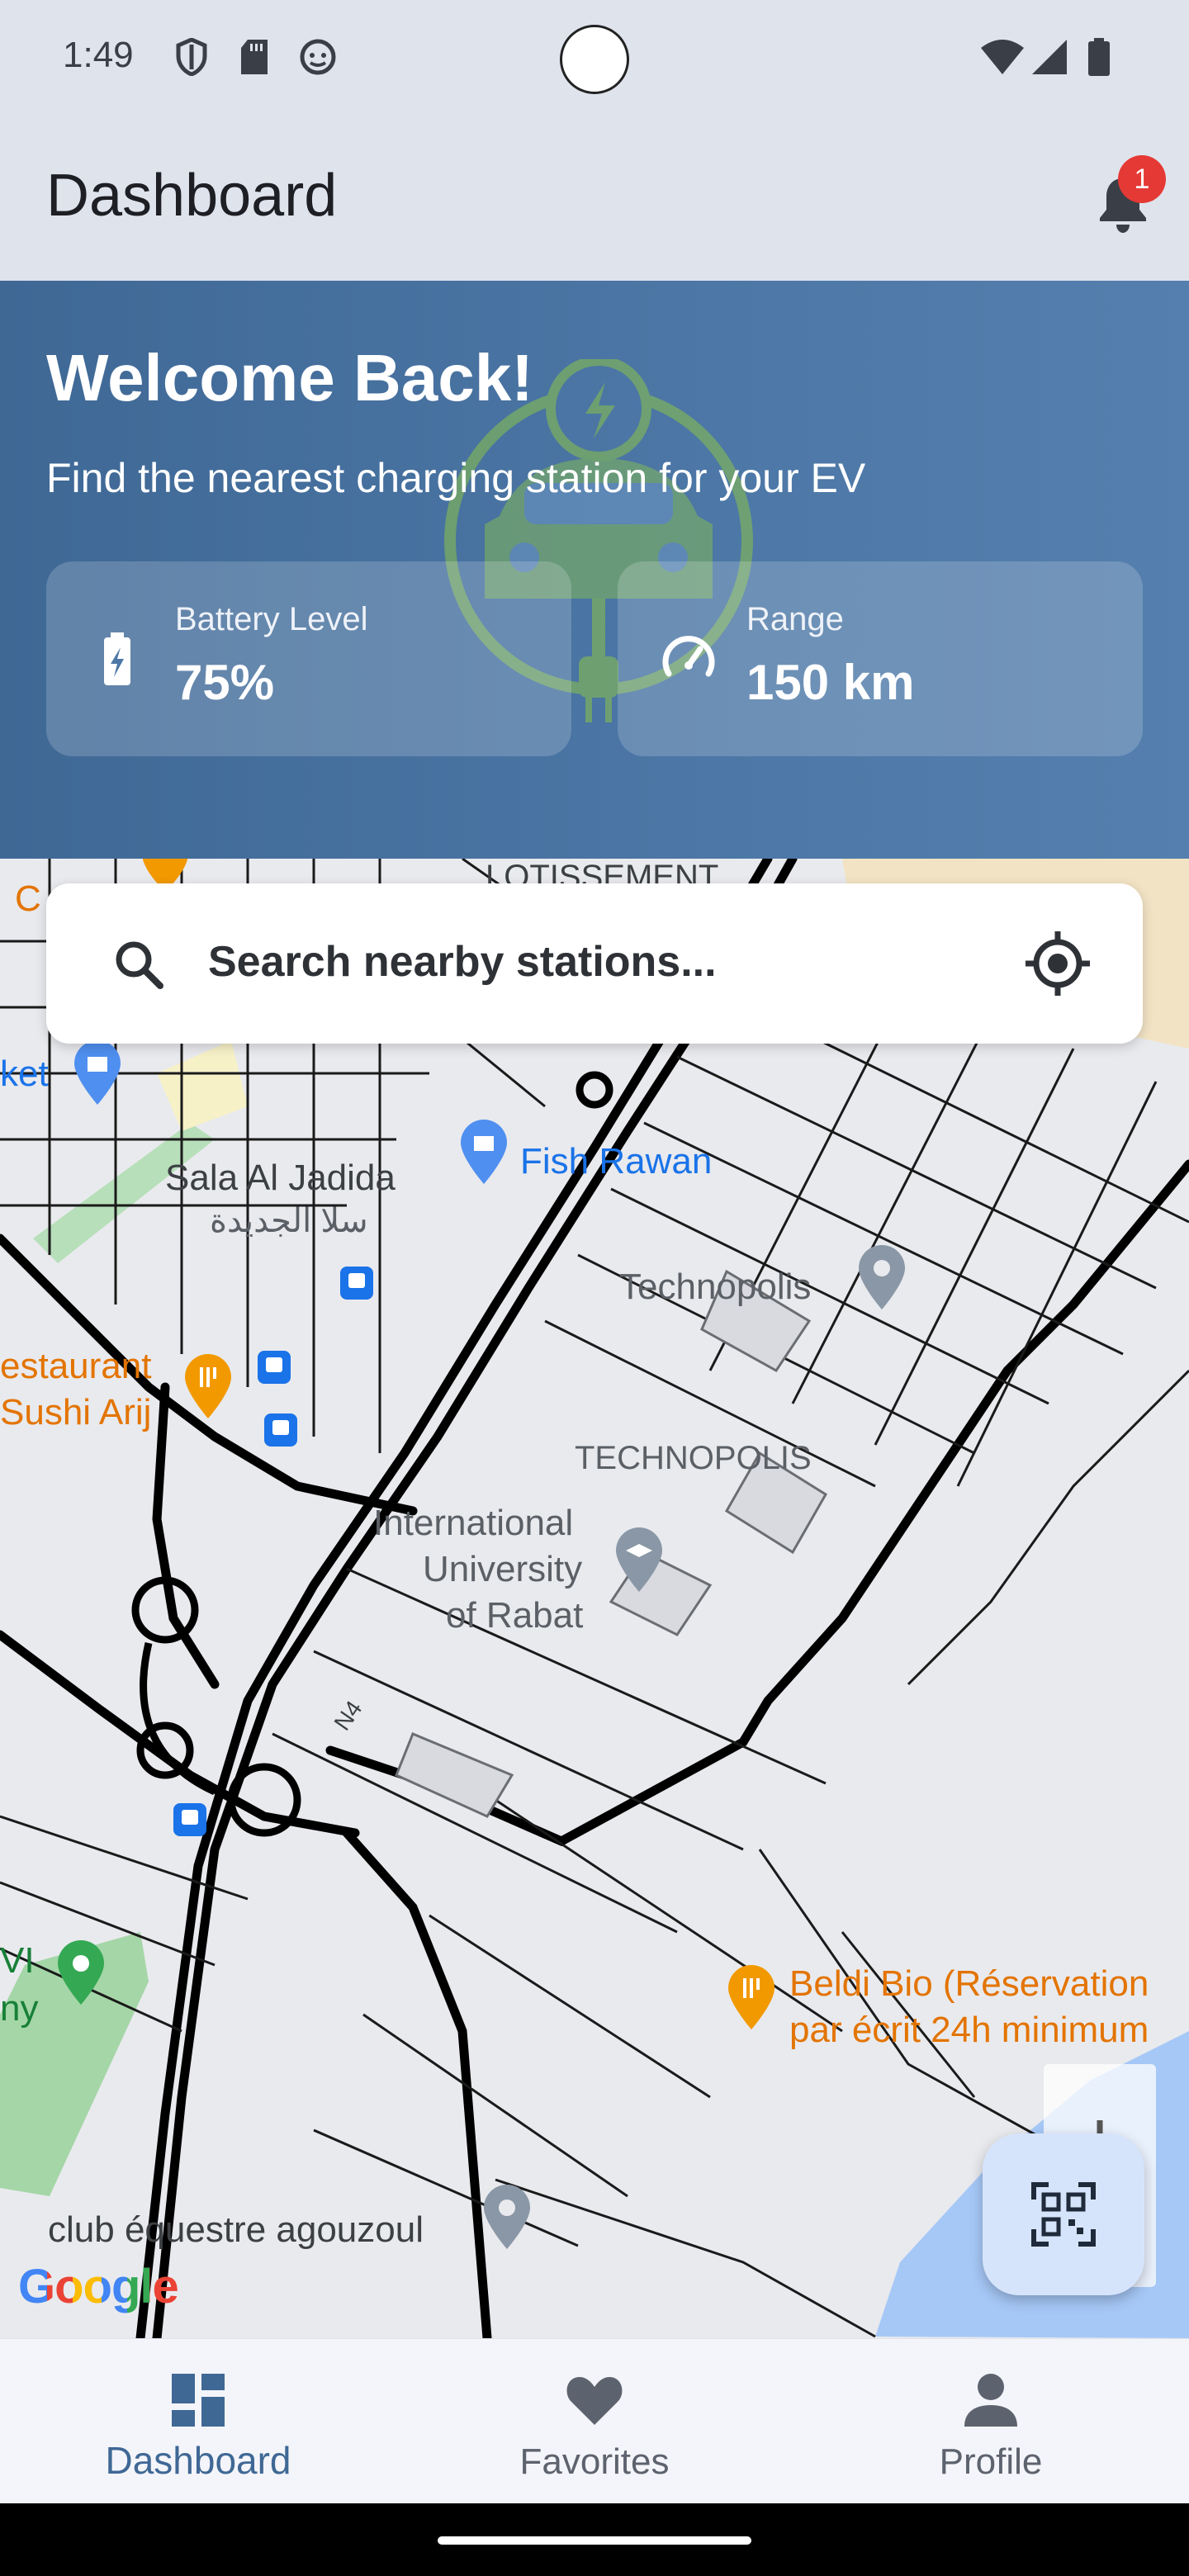  I want to click on app-bar: Dashboard 1, so click(594, 202).